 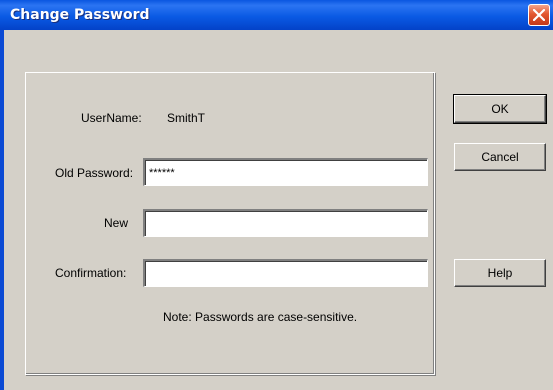 I want to click on close-button, so click(x=539, y=15).